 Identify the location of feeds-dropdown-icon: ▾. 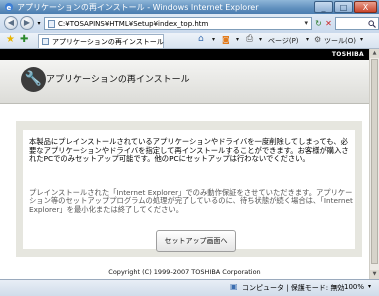
(237, 39).